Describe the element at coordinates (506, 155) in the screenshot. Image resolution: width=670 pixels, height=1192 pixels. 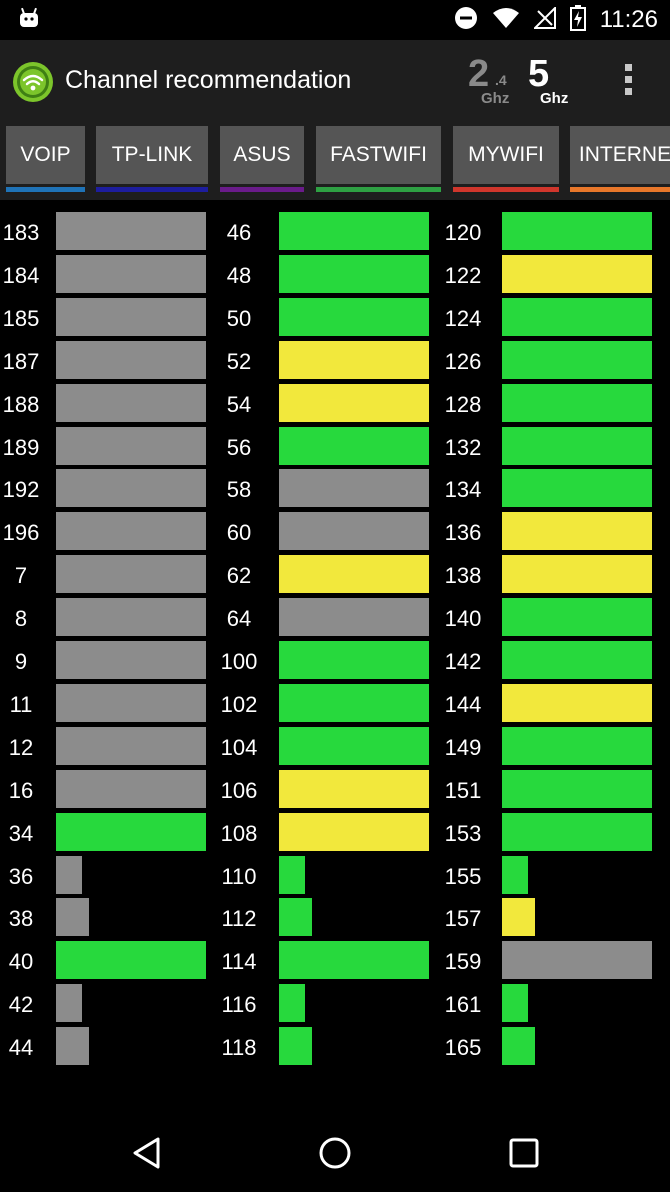
I see `tab-mywifi: MYWIFI` at that location.